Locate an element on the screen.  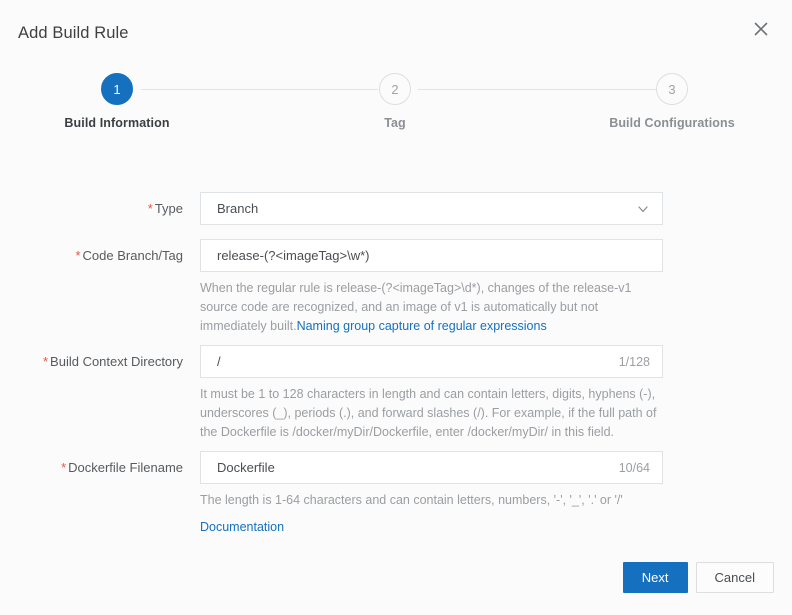
label-code-branch-tag: * Code Branch/Tag is located at coordinates (100, 252).